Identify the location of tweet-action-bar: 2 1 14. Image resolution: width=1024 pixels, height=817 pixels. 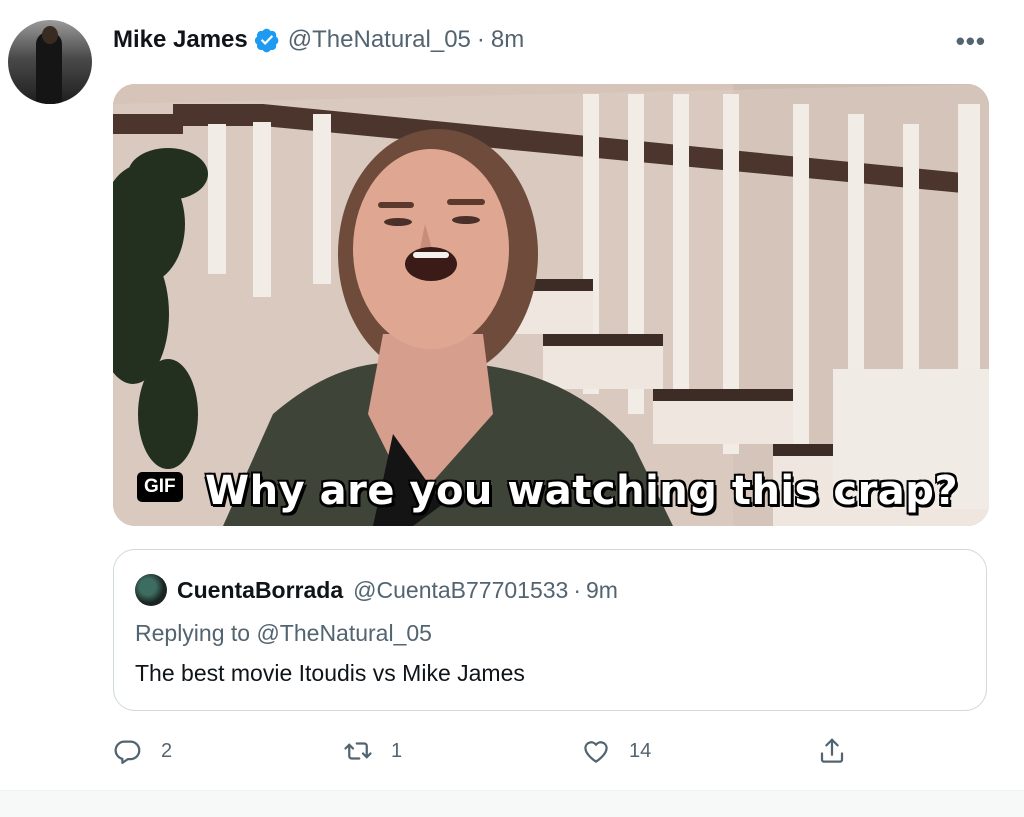
(493, 751).